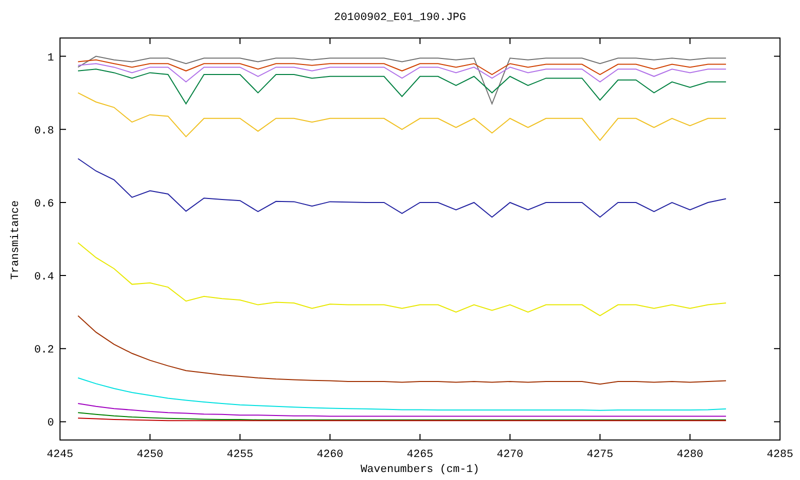 The image size is (800, 480). I want to click on y-tick-label: 0.4, so click(44, 278).